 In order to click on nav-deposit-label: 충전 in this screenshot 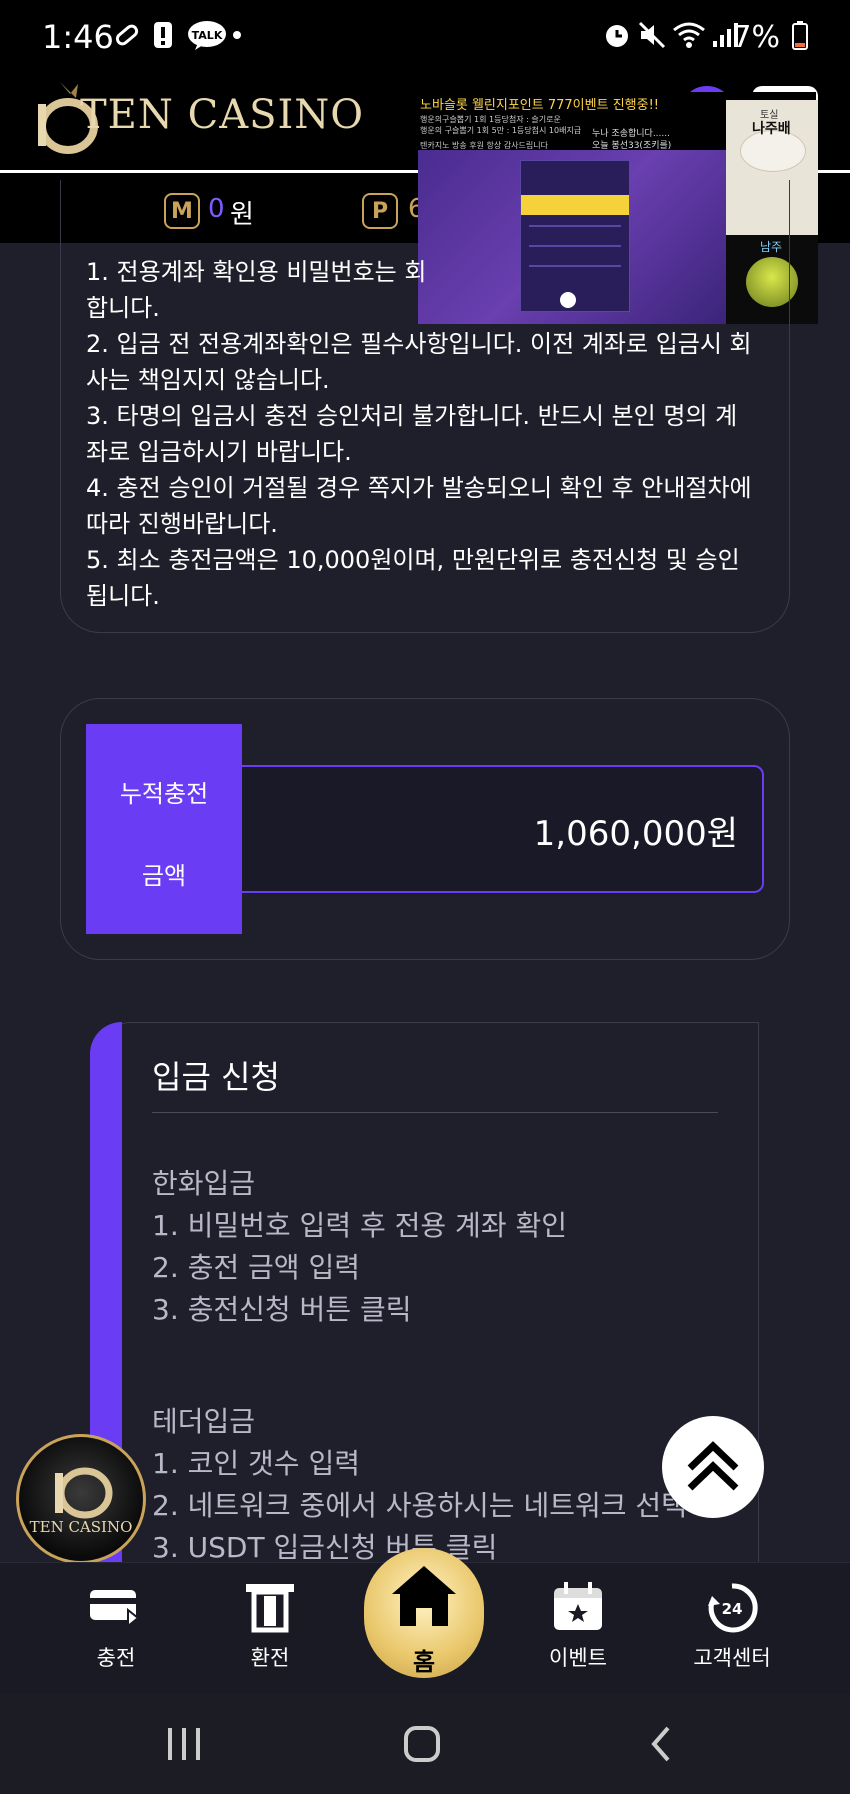, I will do `click(116, 1657)`.